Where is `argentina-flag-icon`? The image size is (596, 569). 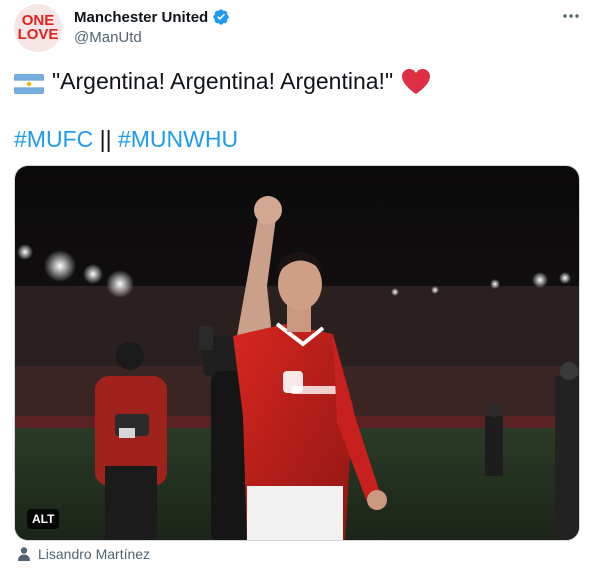 argentina-flag-icon is located at coordinates (29, 82).